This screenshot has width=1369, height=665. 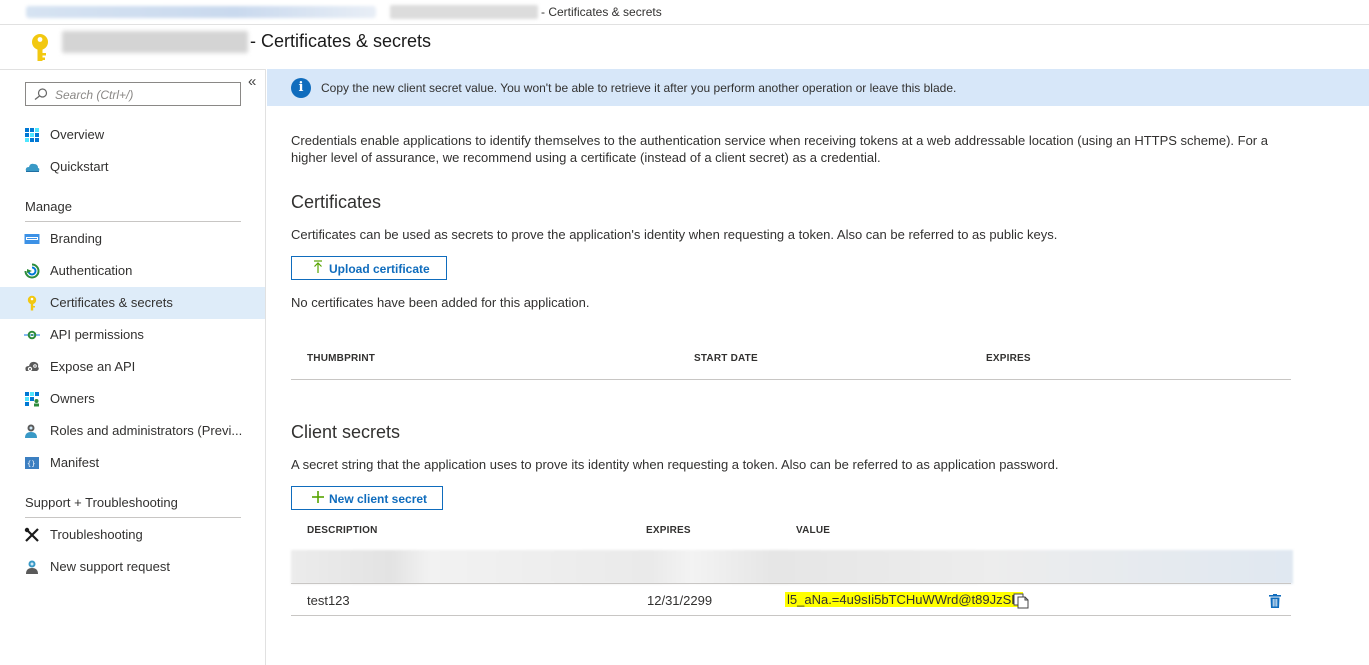 What do you see at coordinates (155, 42) in the screenshot?
I see `redacted-app-name` at bounding box center [155, 42].